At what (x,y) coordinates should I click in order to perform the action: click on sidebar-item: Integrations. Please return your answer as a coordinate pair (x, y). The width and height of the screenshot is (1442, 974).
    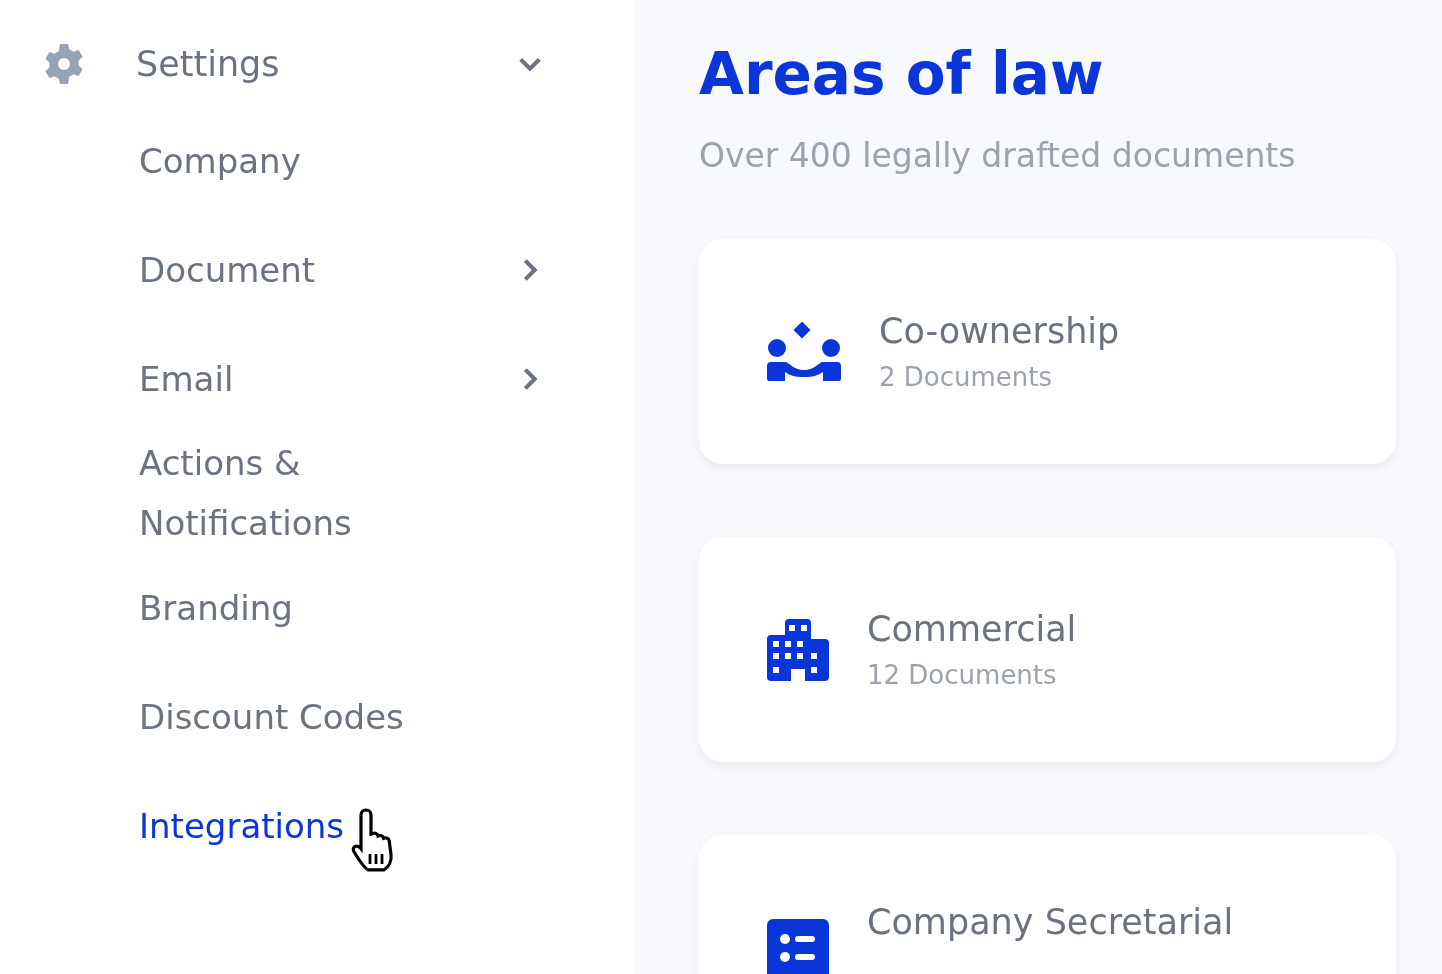
    Looking at the image, I should click on (317, 825).